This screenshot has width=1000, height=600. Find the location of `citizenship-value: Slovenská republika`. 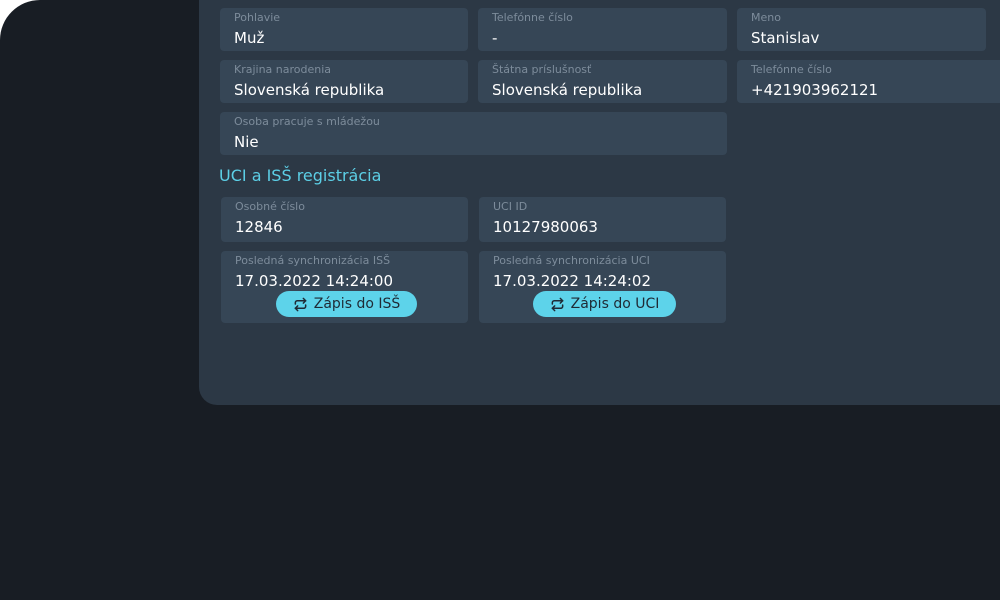

citizenship-value: Slovenská republika is located at coordinates (567, 90).